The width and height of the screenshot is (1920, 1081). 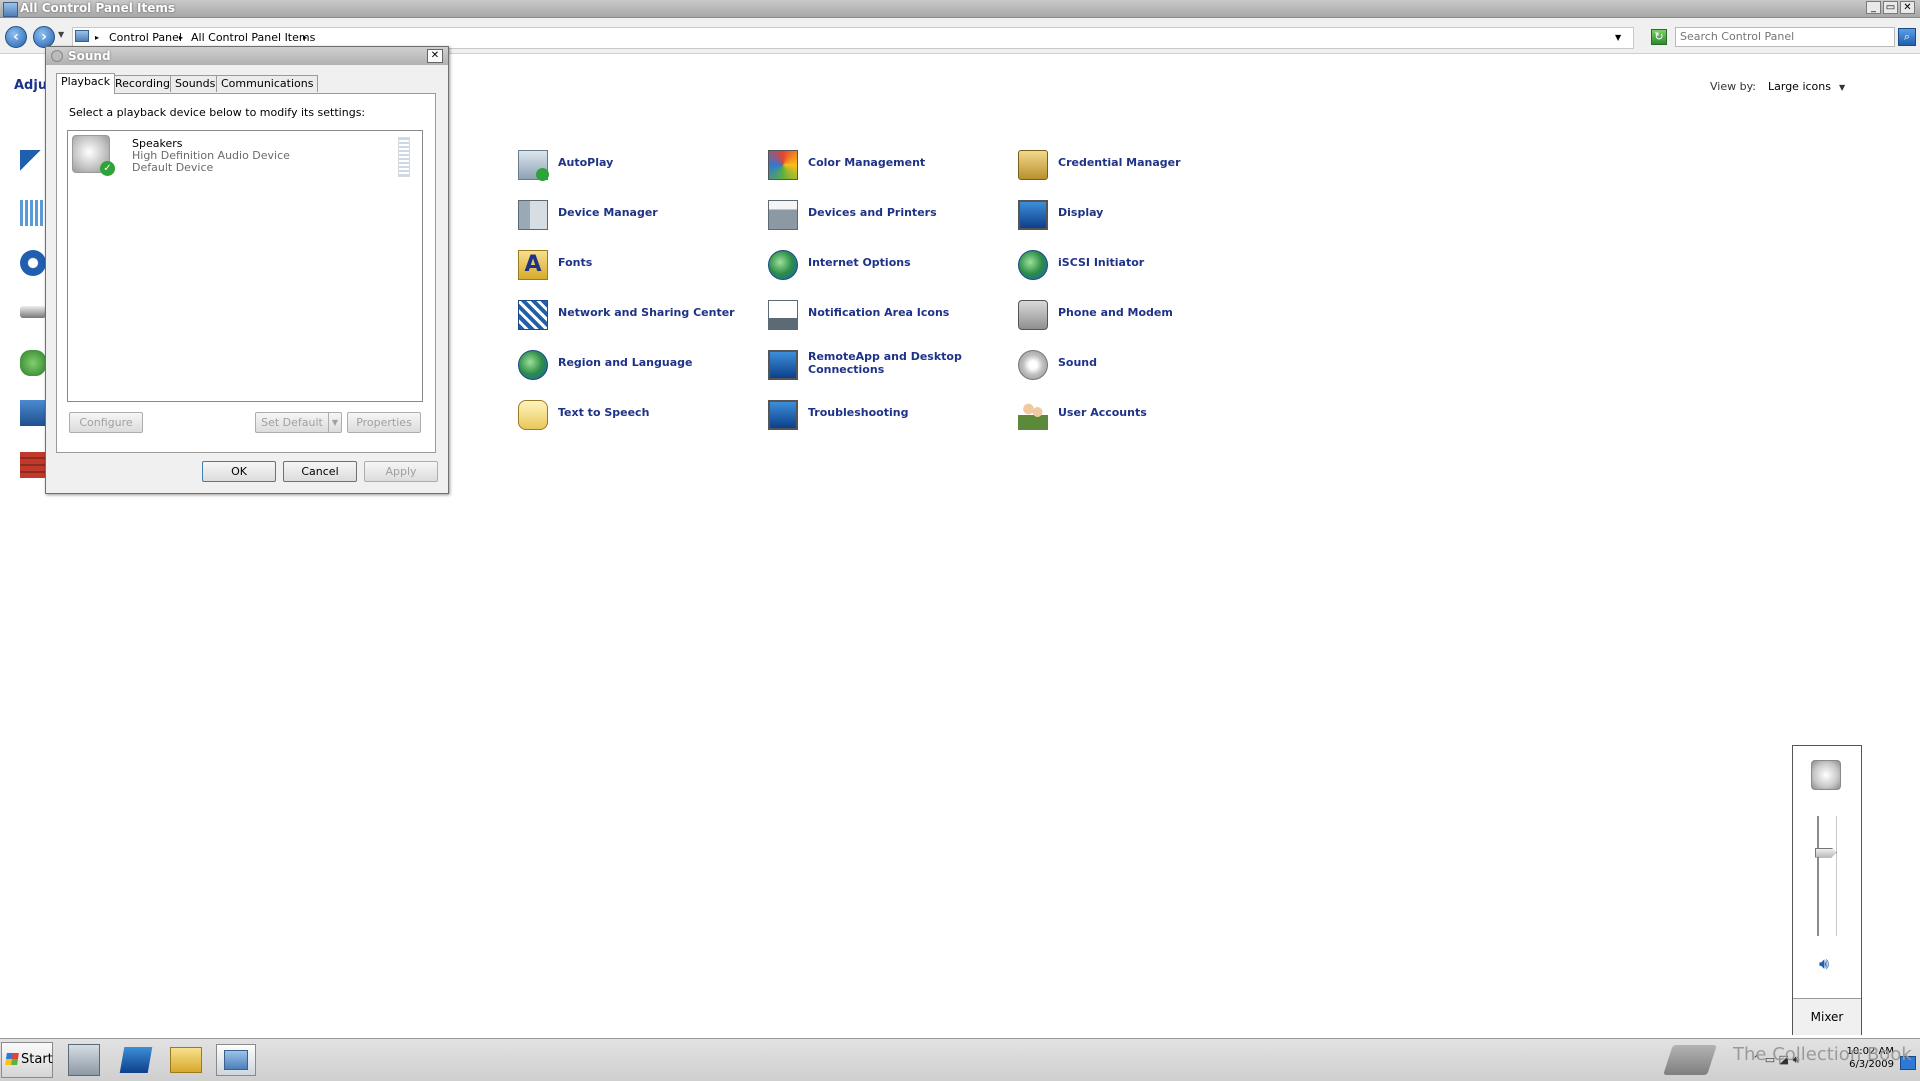 I want to click on cp-item-text-to-speech: Text to Speech, so click(x=633, y=416).